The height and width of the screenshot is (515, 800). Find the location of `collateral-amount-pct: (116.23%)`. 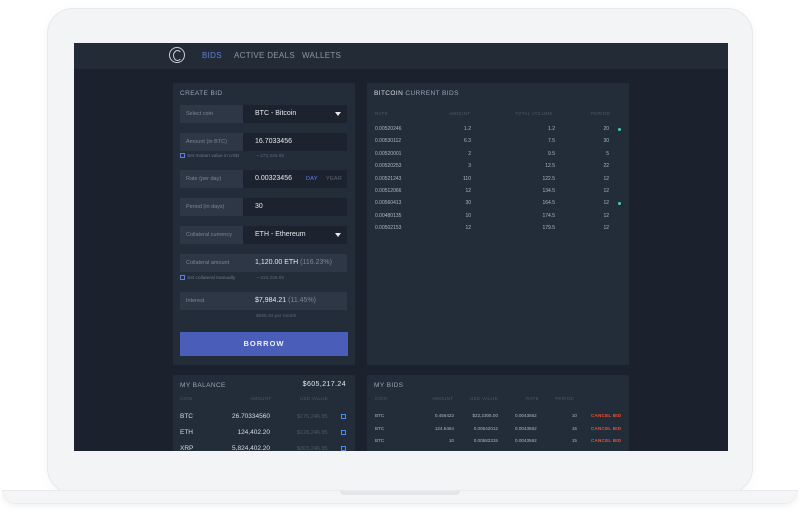

collateral-amount-pct: (116.23%) is located at coordinates (316, 262).